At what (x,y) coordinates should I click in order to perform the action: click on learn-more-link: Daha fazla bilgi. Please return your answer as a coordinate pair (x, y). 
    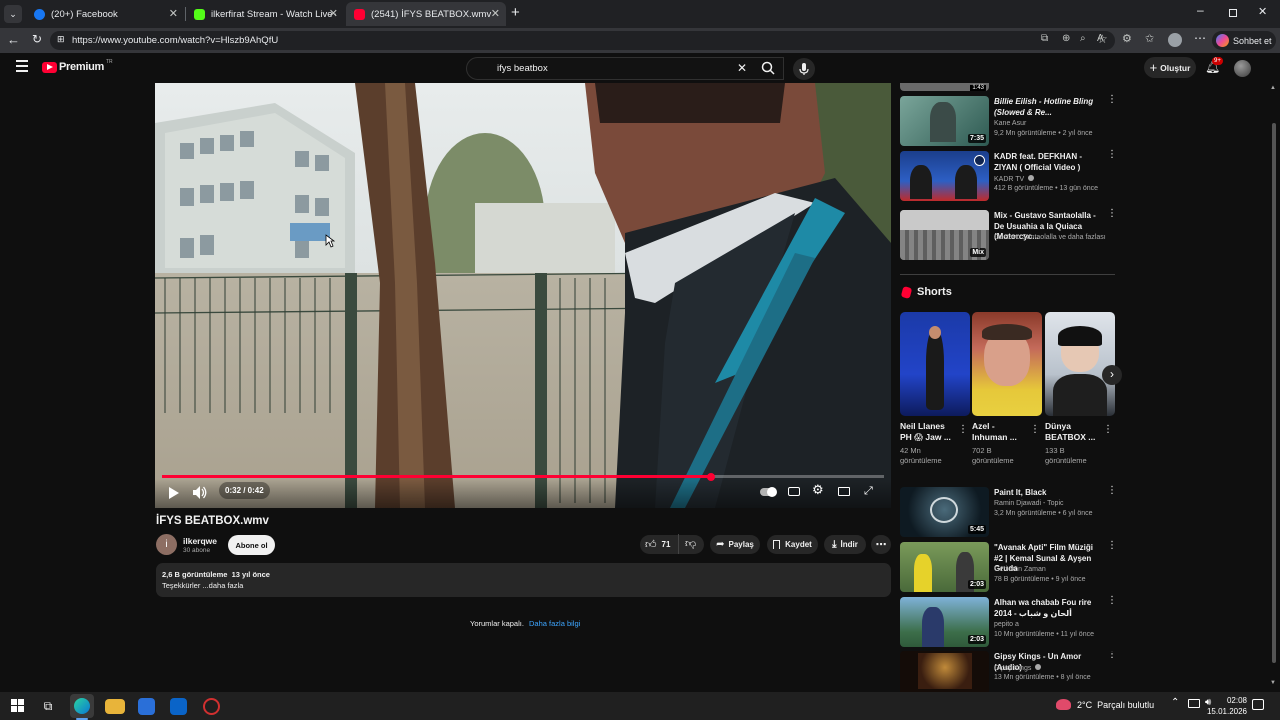
    Looking at the image, I should click on (554, 623).